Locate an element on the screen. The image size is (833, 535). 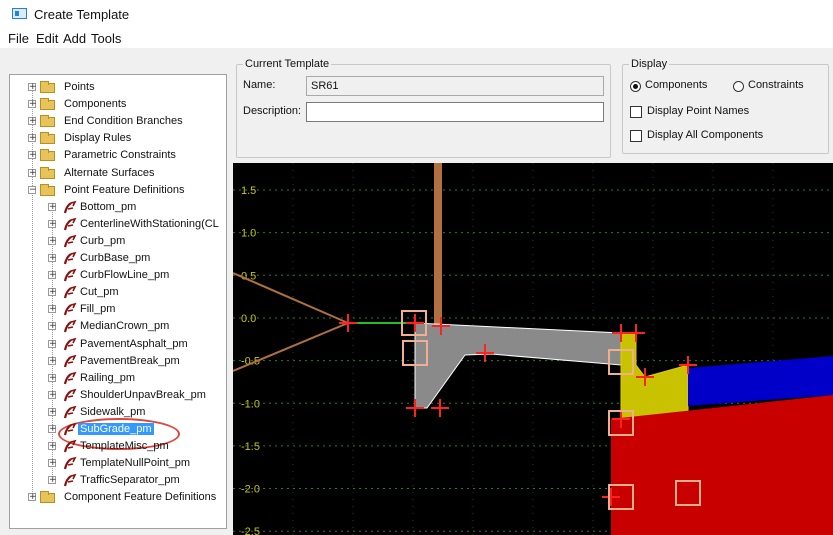
menu-tools: Tools is located at coordinates (106, 38).